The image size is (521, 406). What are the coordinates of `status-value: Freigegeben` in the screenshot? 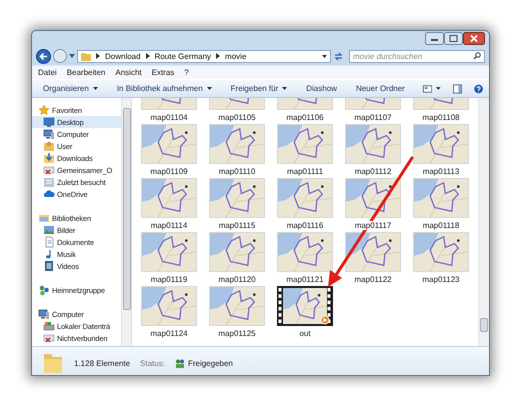 It's located at (210, 363).